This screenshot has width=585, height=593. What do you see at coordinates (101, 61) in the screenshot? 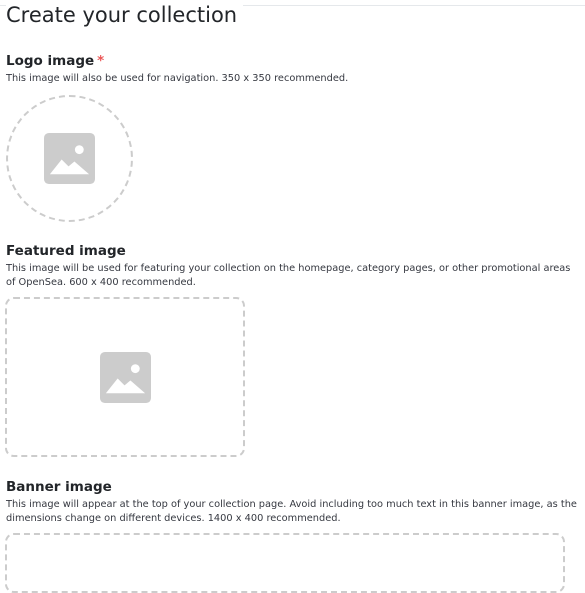
I see `required-asterisk: *` at bounding box center [101, 61].